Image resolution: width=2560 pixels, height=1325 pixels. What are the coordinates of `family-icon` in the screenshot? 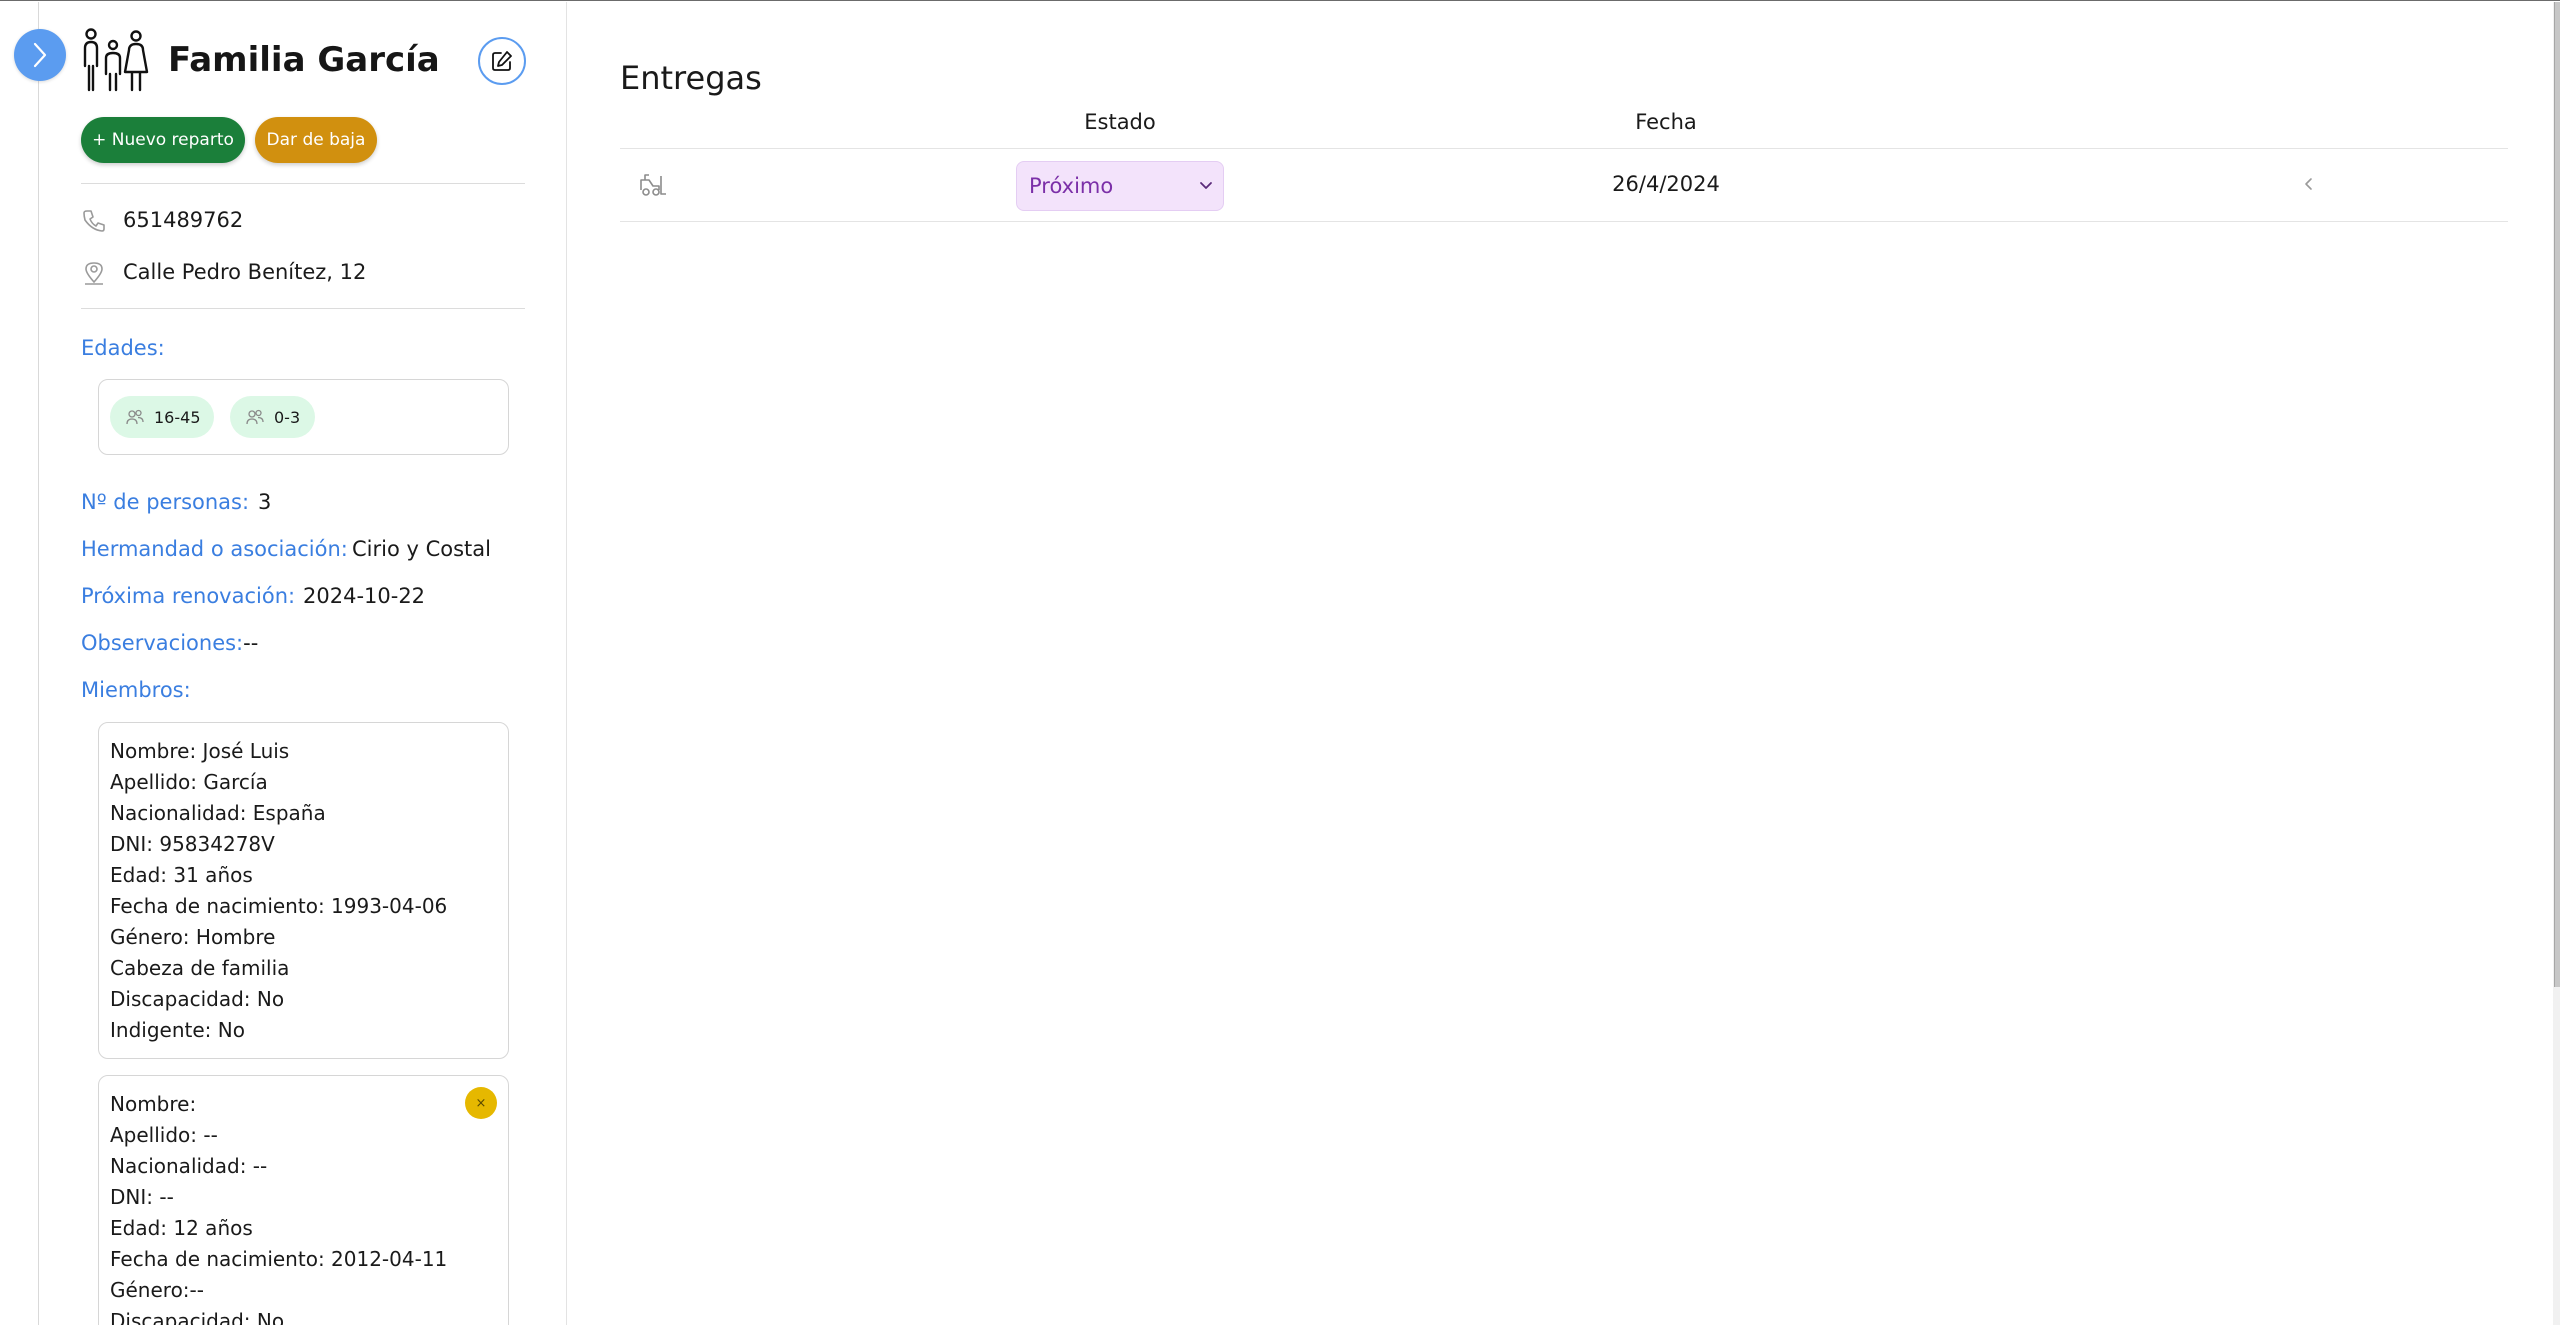 It's located at (116, 60).